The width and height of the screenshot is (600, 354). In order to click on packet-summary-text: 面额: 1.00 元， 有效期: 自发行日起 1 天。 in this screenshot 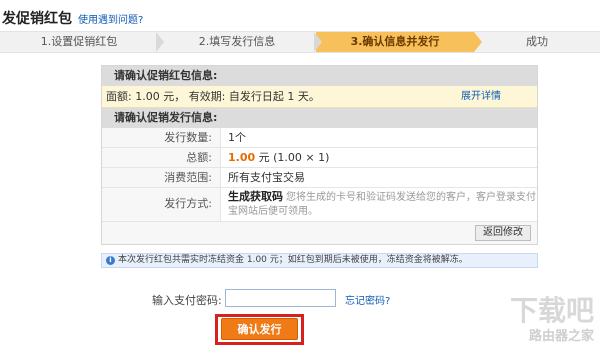, I will do `click(213, 96)`.